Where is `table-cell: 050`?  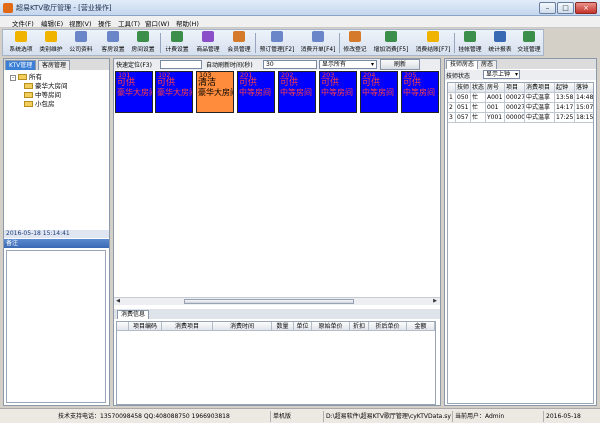
table-cell: 050 is located at coordinates (463, 98).